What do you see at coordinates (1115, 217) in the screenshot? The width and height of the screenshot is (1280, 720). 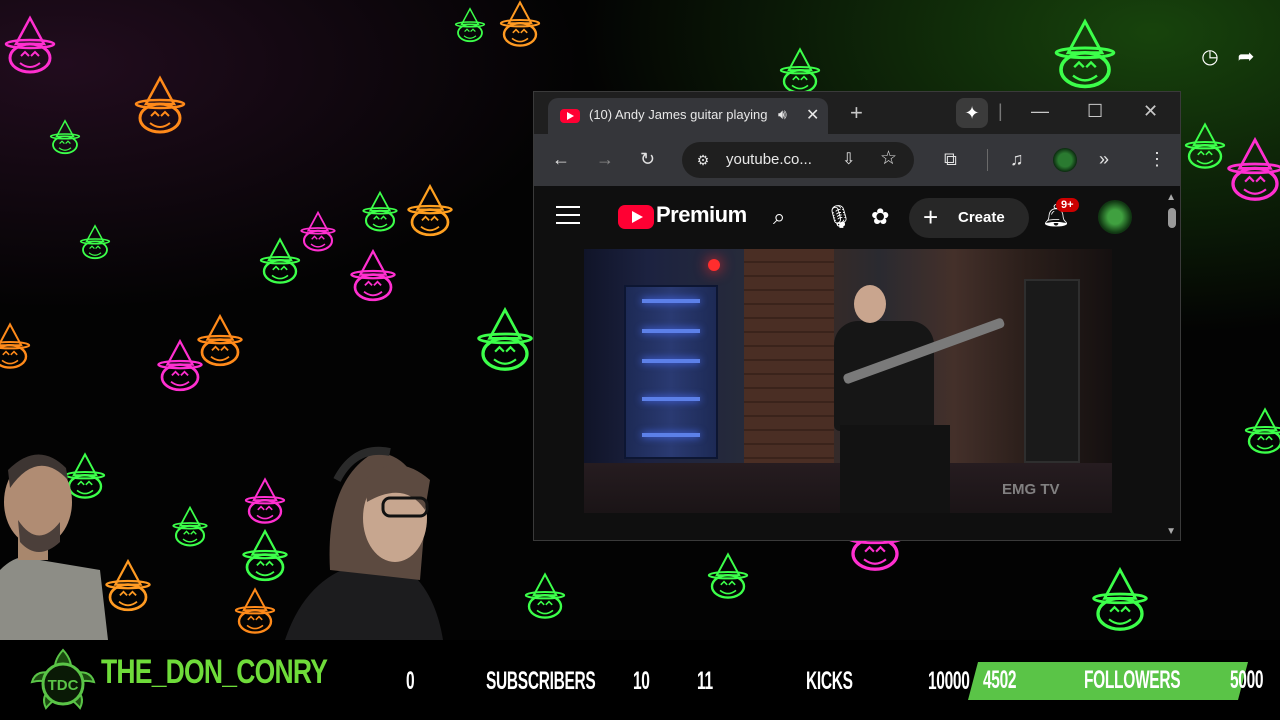 I see `account-avatar` at bounding box center [1115, 217].